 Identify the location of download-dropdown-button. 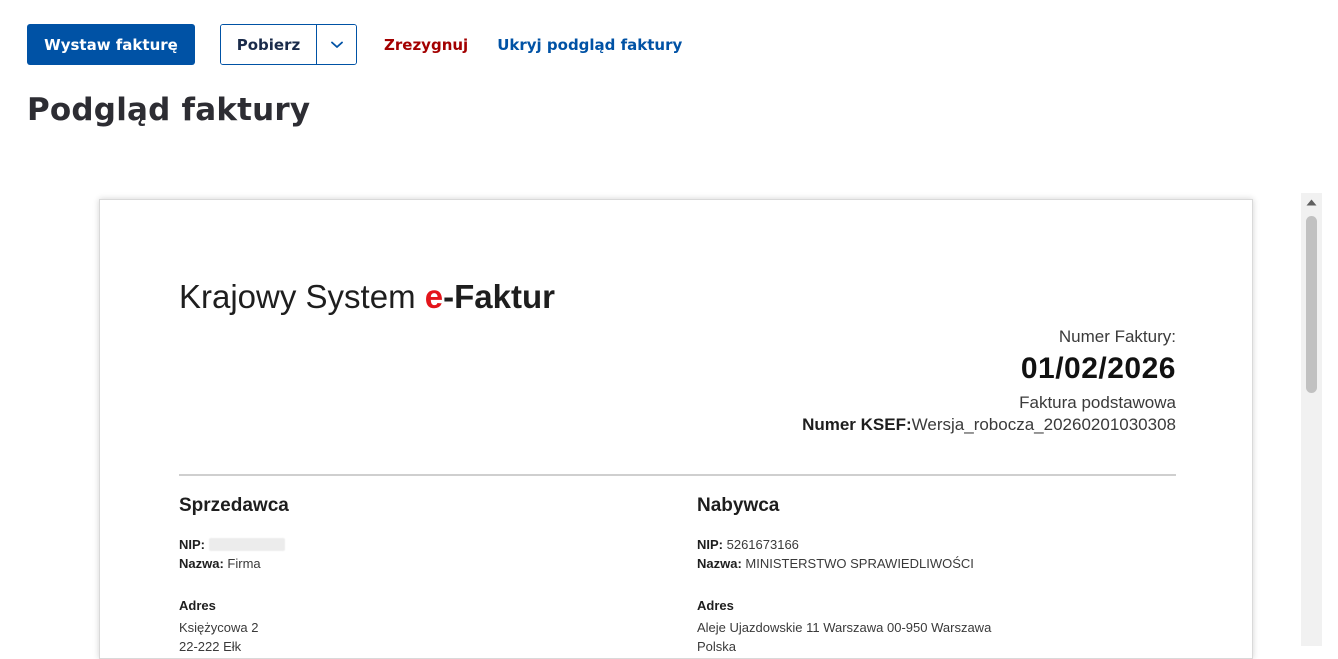
(336, 44).